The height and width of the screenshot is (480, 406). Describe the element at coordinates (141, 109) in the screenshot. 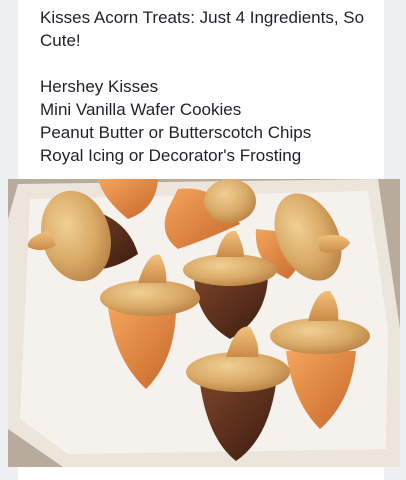

I see `ingredient-item: Mini Vanilla Wafer Cookies` at that location.